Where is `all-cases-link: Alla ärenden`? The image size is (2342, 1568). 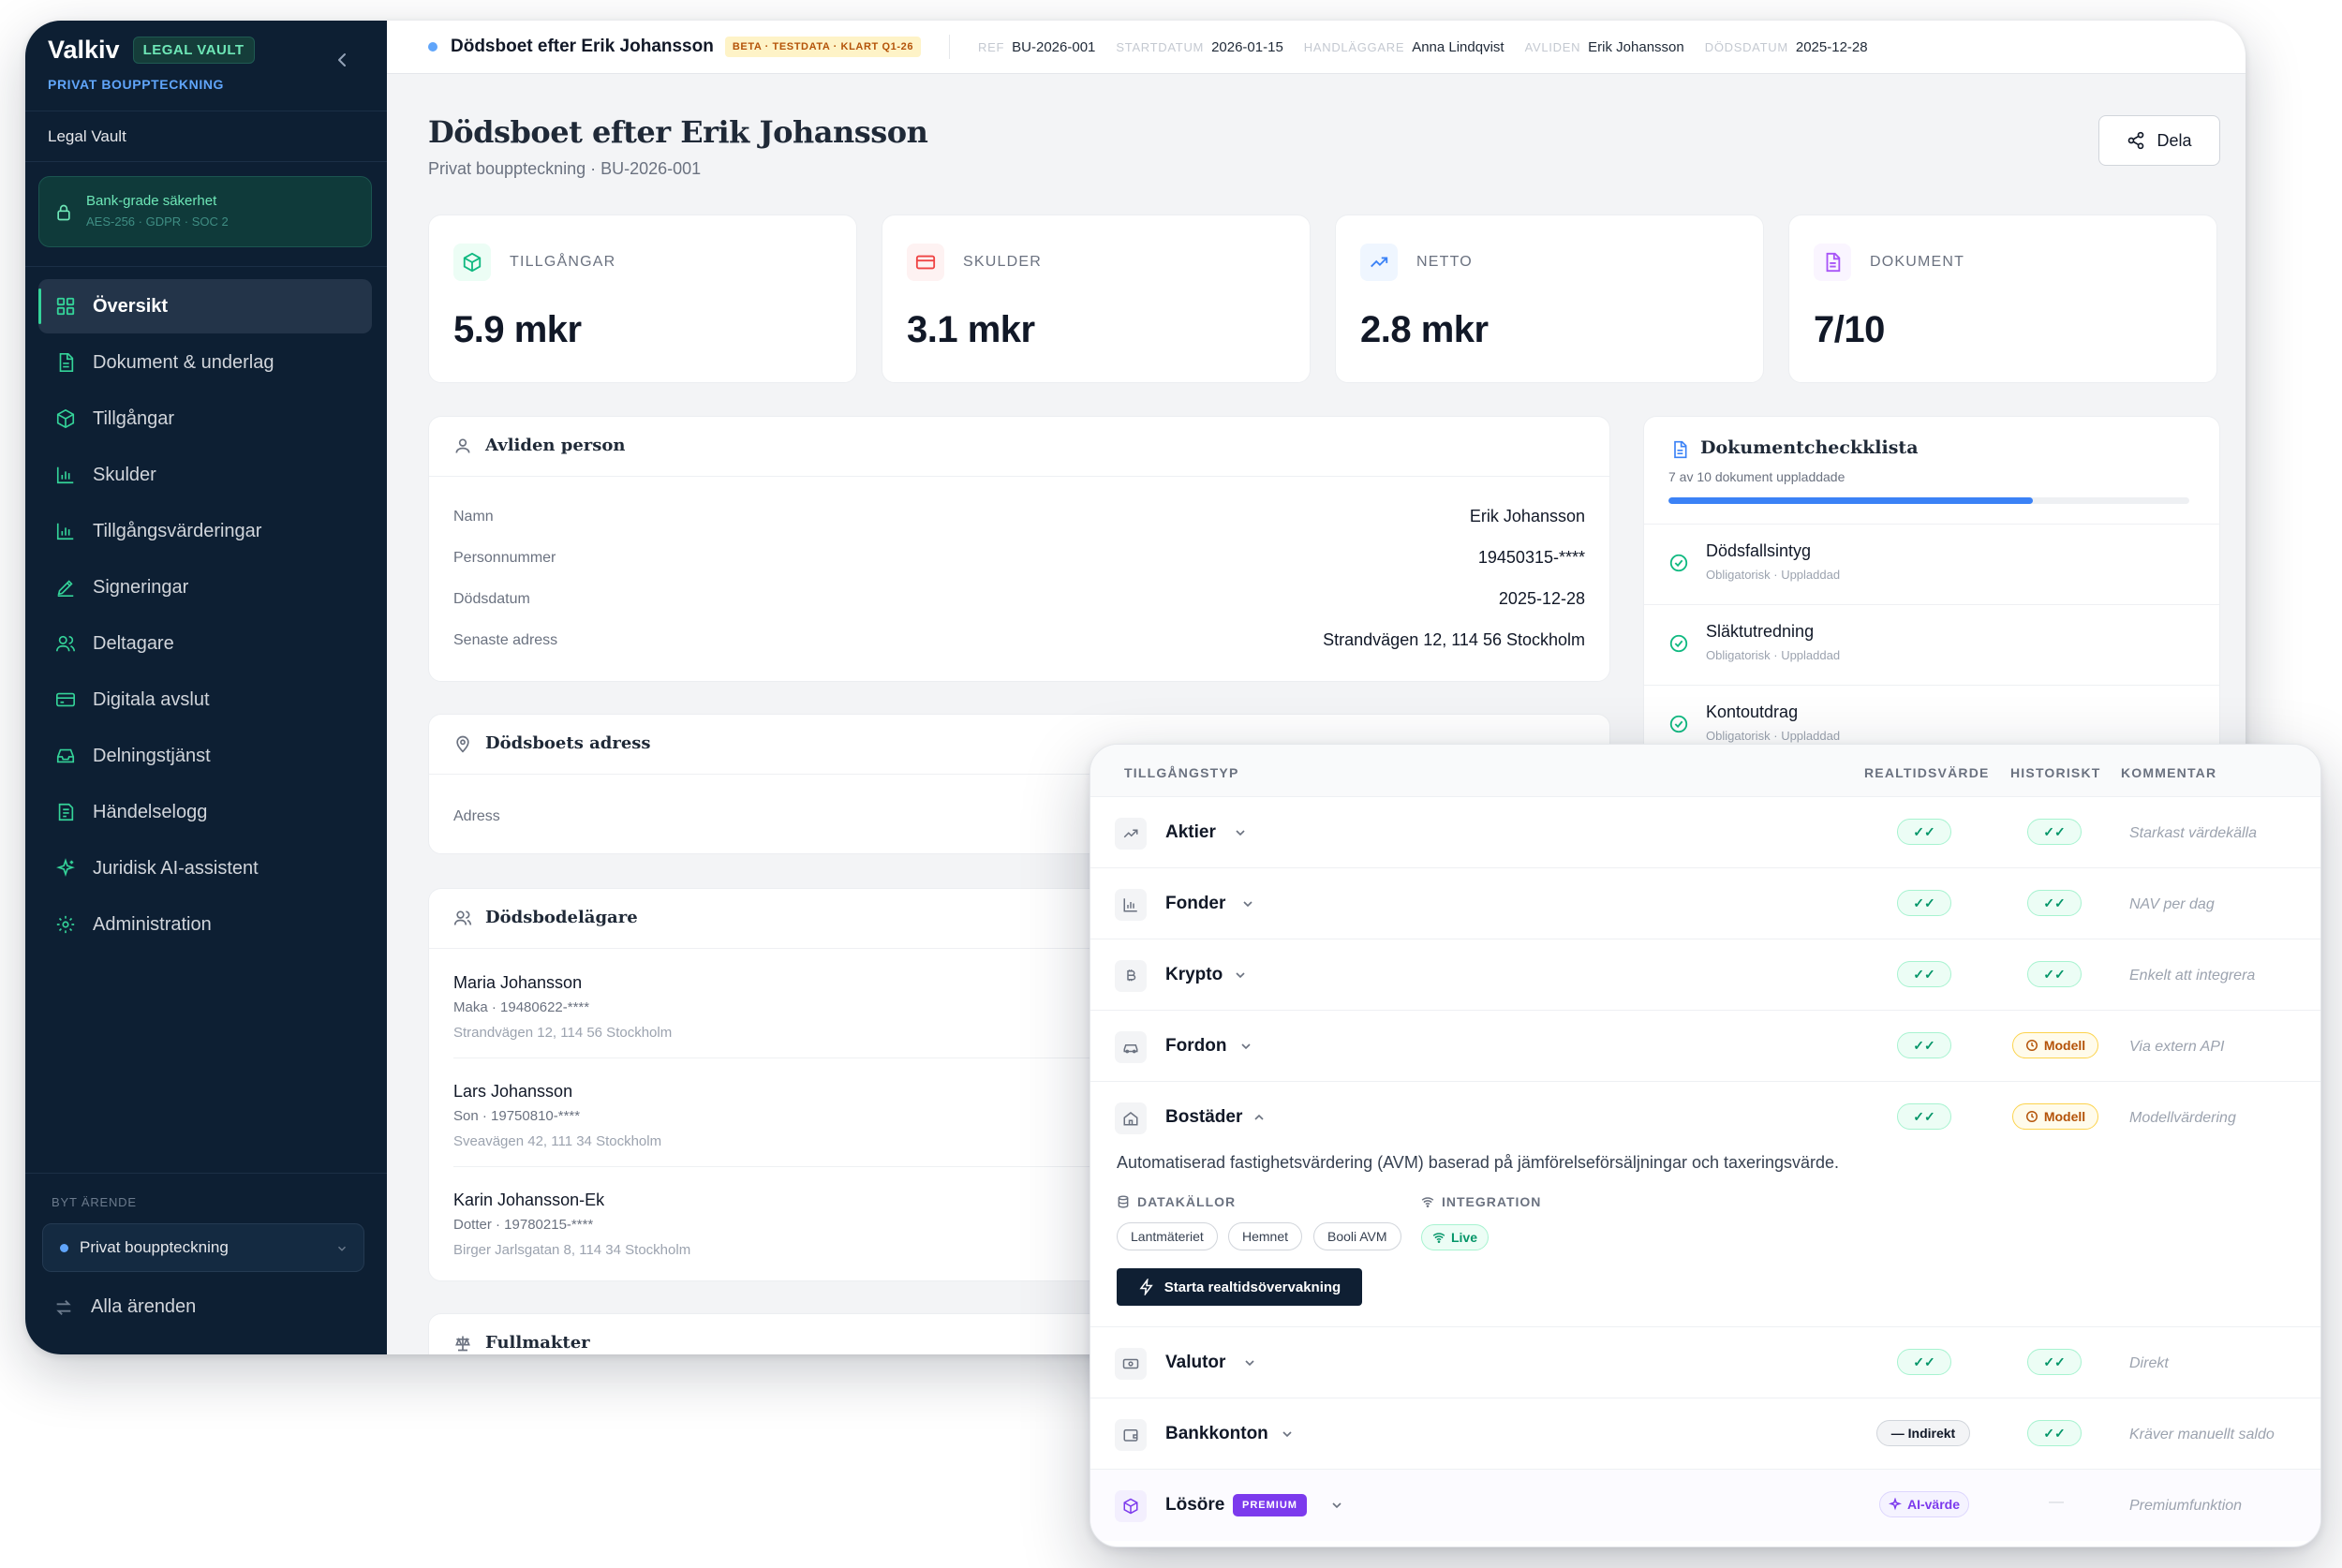 all-cases-link: Alla ärenden is located at coordinates (124, 1307).